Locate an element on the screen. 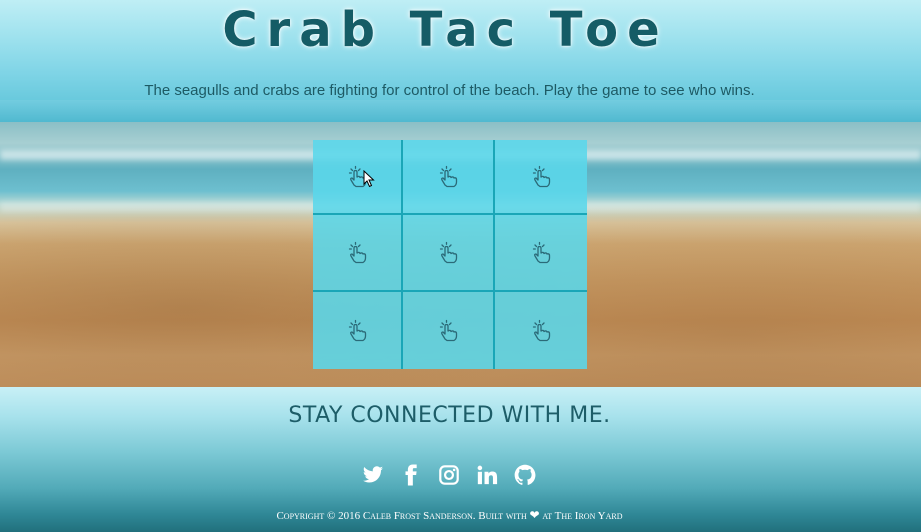 The width and height of the screenshot is (921, 532). heart-icon: ❤ is located at coordinates (534, 515).